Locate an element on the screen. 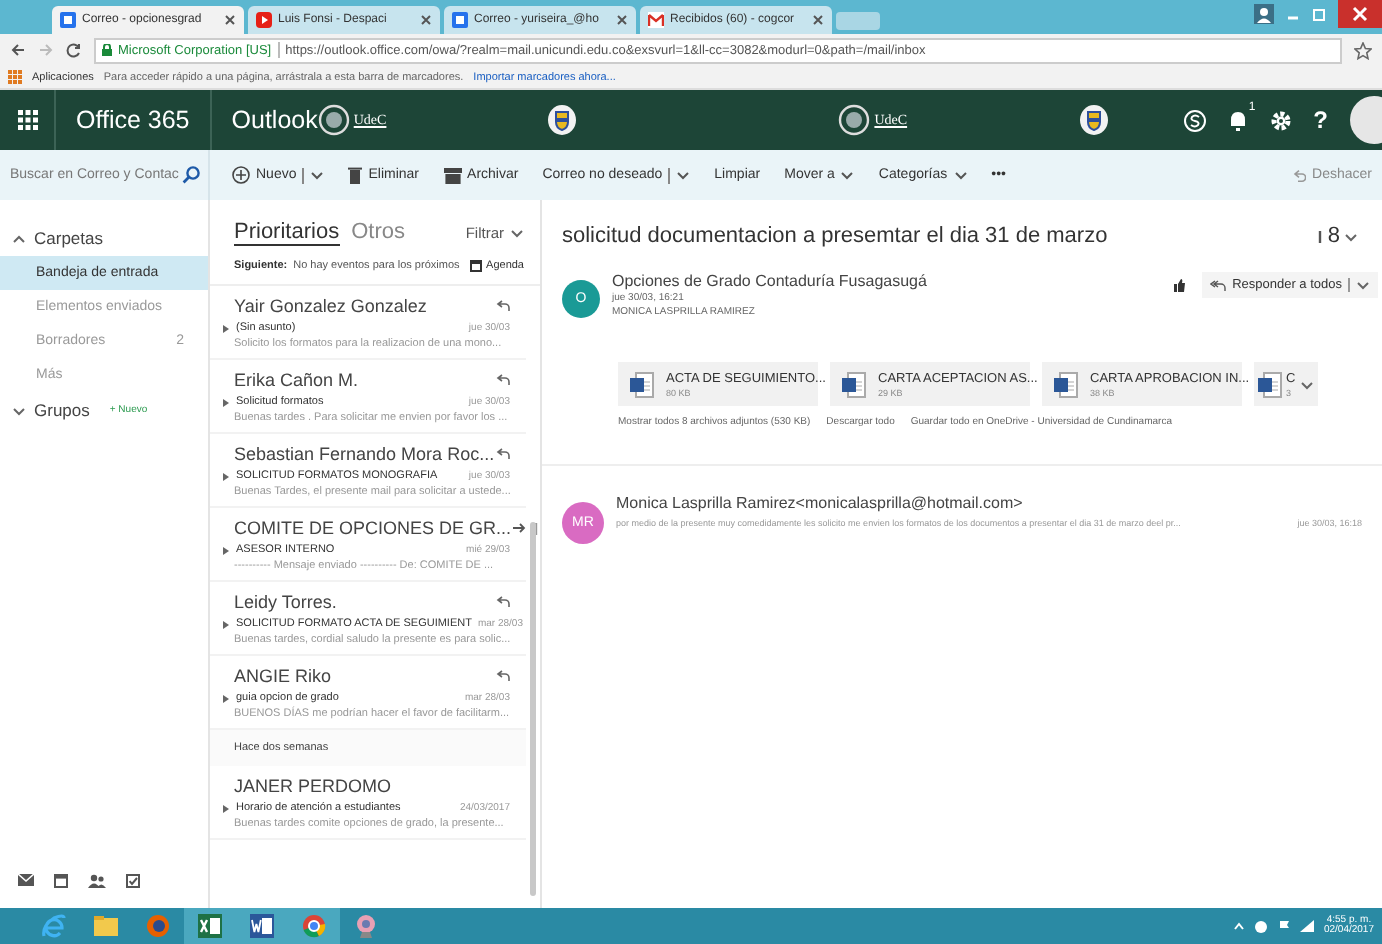 The image size is (1382, 944). spreadsheet-app-icon is located at coordinates (210, 926).